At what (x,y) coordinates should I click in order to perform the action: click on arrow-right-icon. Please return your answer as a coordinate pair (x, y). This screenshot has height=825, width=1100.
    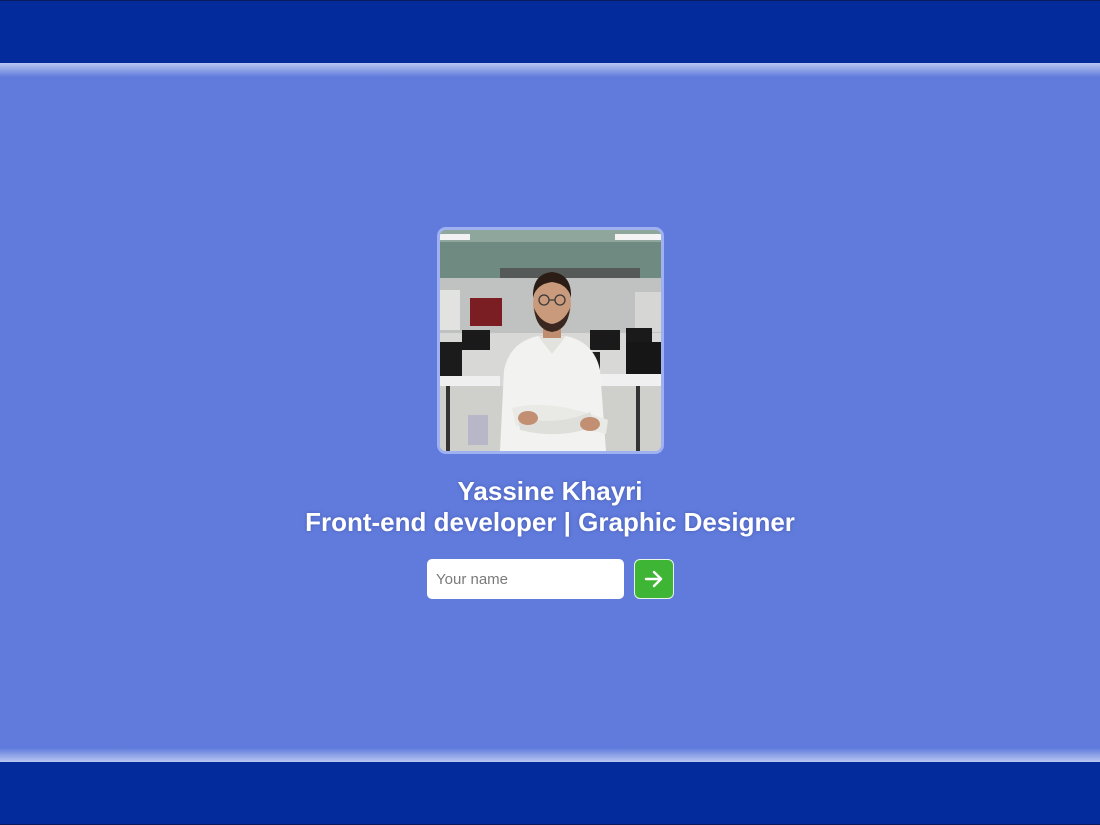
    Looking at the image, I should click on (653, 579).